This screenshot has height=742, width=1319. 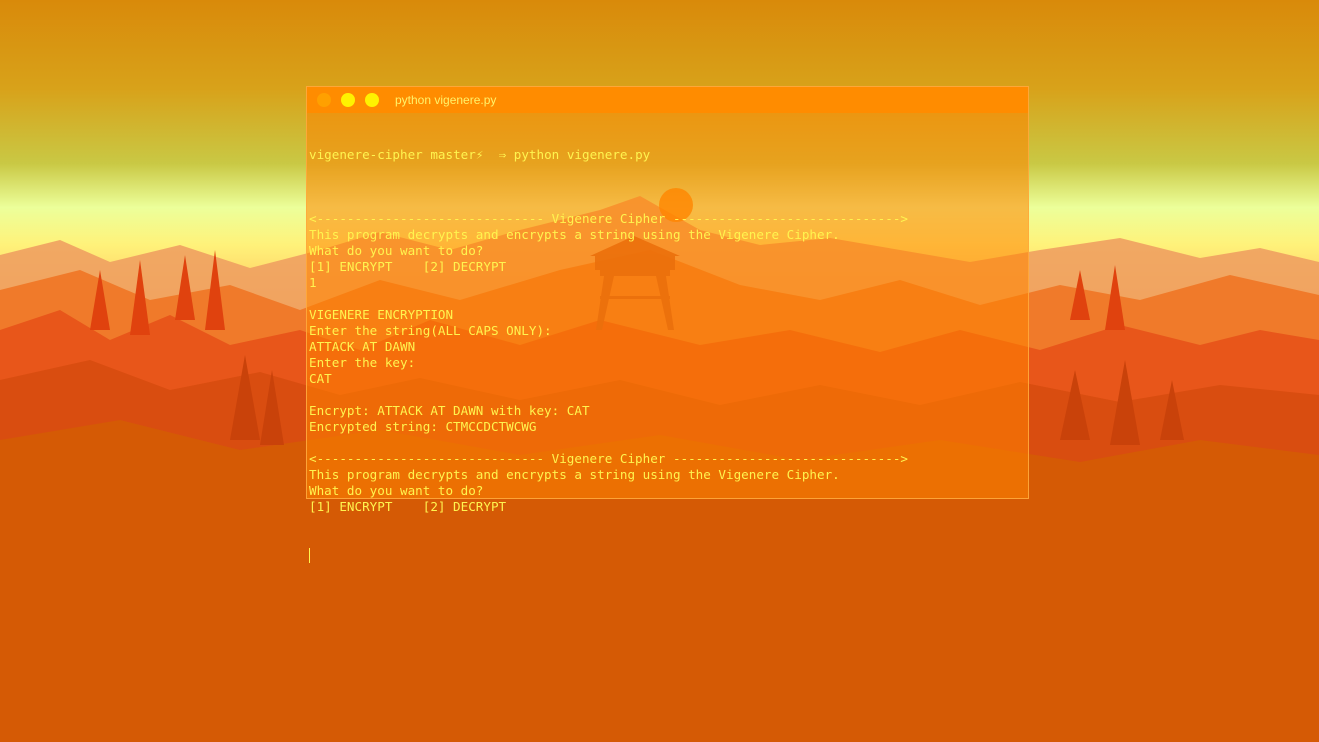 I want to click on window-title: python vigenere.py, so click(x=446, y=100).